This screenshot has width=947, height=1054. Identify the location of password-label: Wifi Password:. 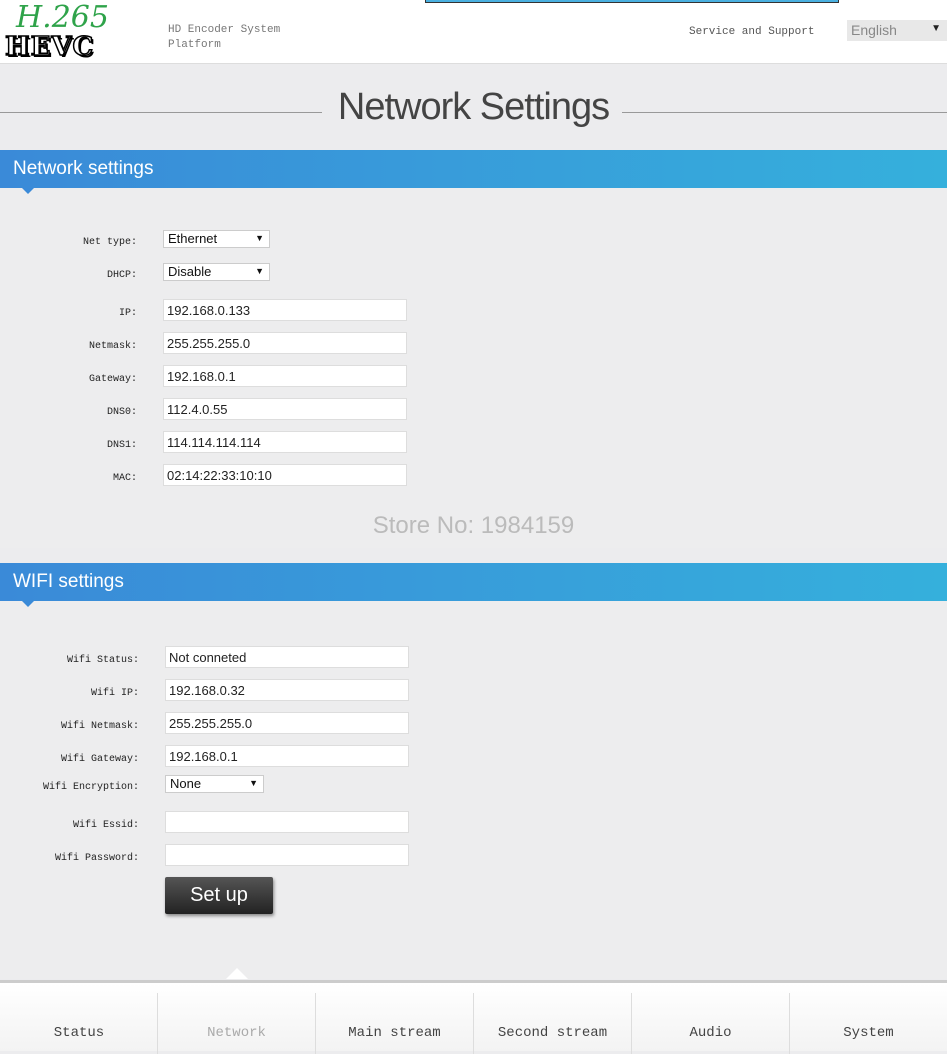
(96, 858).